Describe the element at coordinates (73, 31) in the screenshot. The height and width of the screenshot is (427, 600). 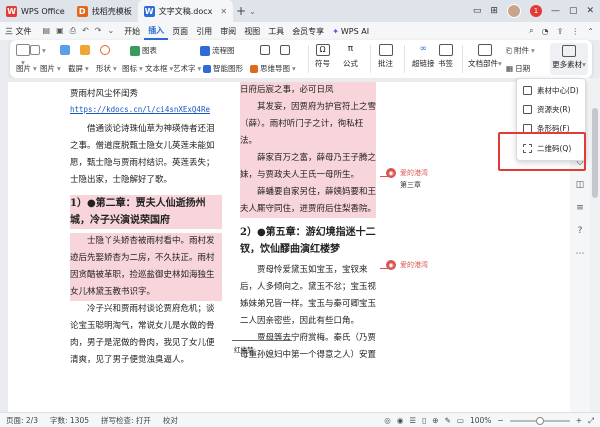
I see `print-icon: ⎙` at that location.